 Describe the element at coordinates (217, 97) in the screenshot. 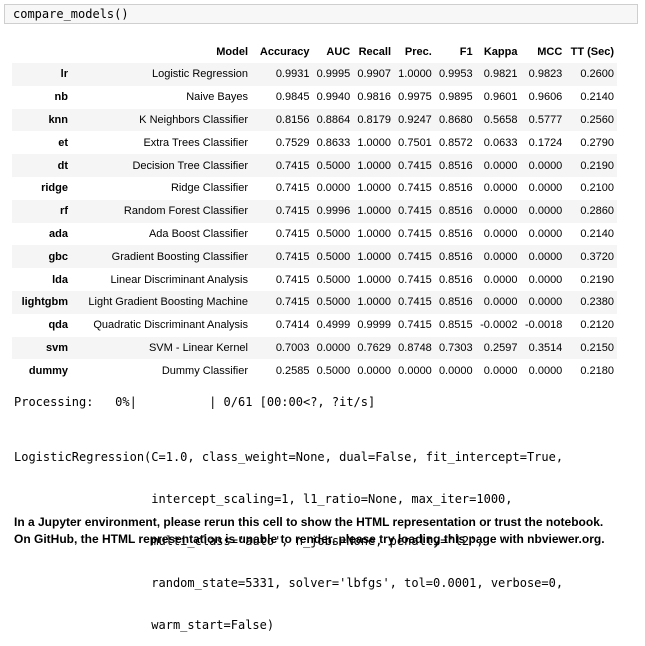

I see `model-name: Naive Bayes` at that location.